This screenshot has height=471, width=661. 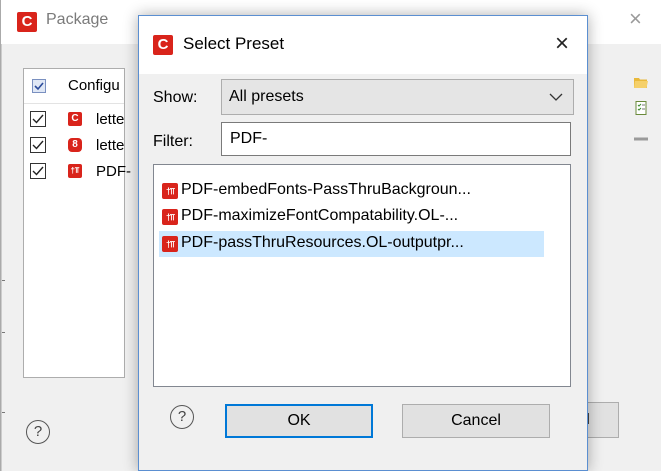 What do you see at coordinates (396, 139) in the screenshot?
I see `filter-input` at bounding box center [396, 139].